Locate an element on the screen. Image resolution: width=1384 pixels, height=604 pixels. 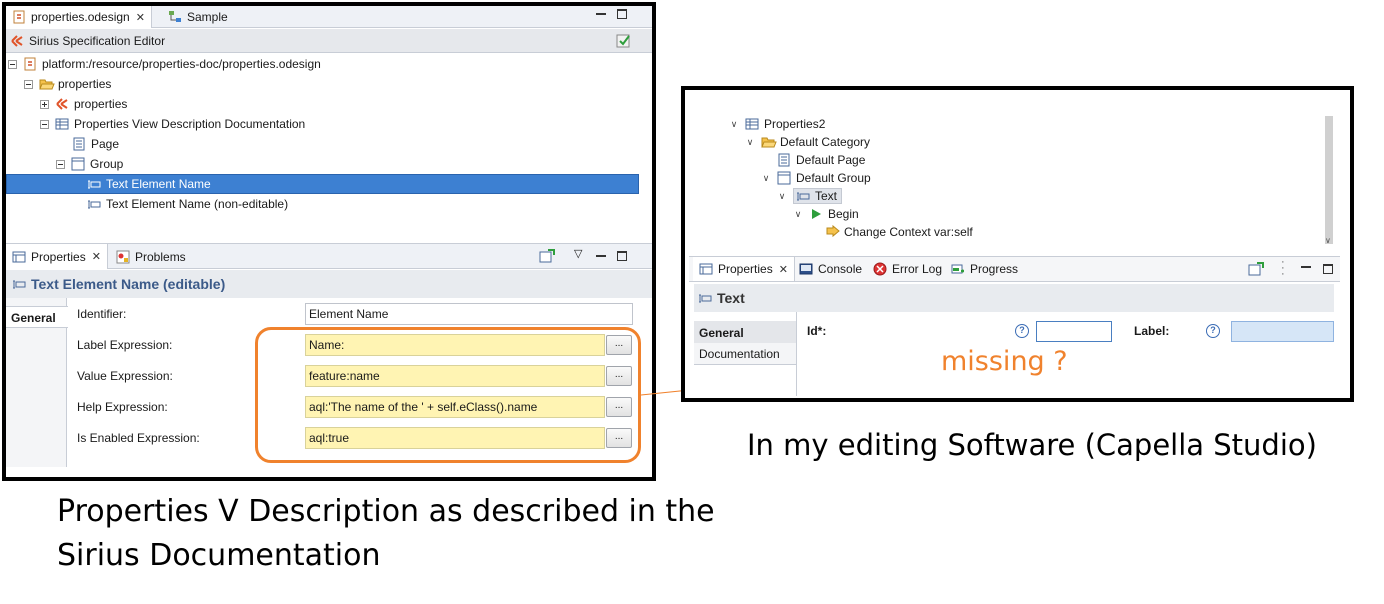
tree-label: Default Group is located at coordinates (833, 178).